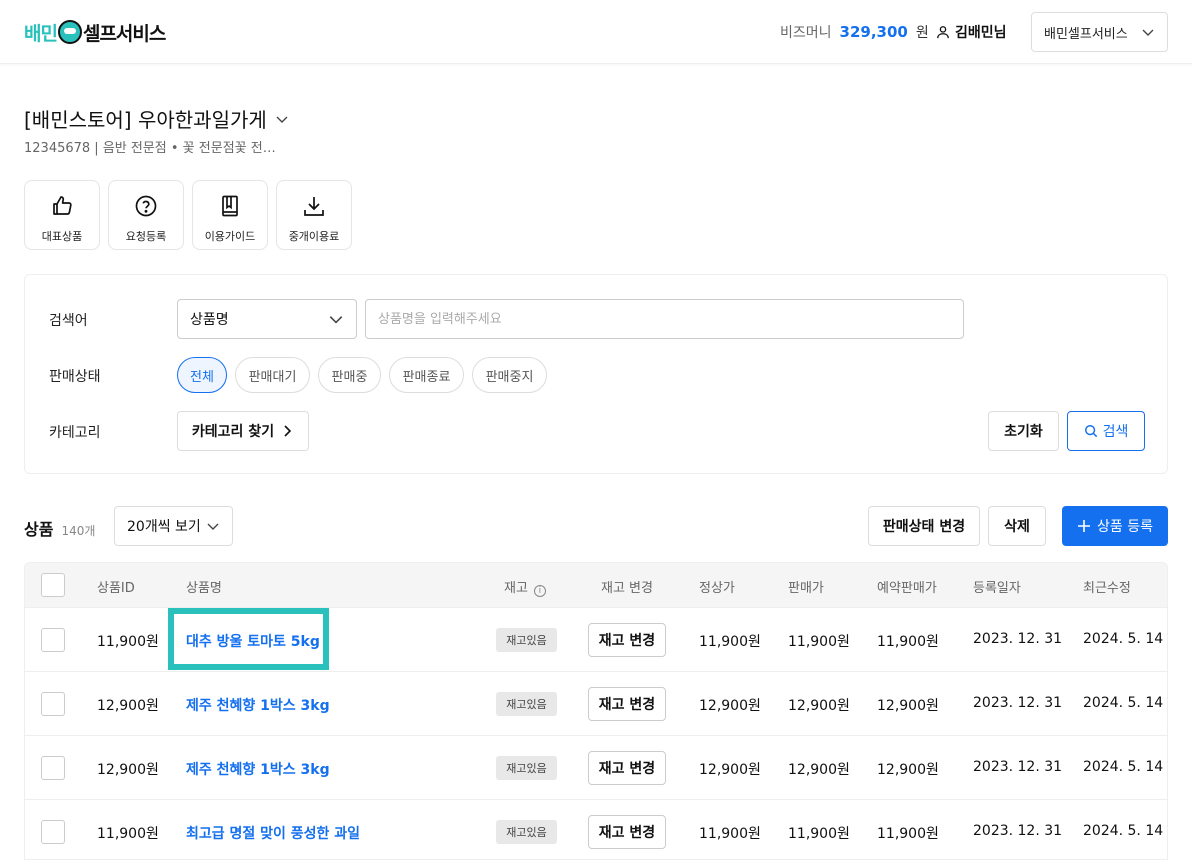 Image resolution: width=1192 pixels, height=860 pixels. I want to click on delete-button: 삭제, so click(1017, 526).